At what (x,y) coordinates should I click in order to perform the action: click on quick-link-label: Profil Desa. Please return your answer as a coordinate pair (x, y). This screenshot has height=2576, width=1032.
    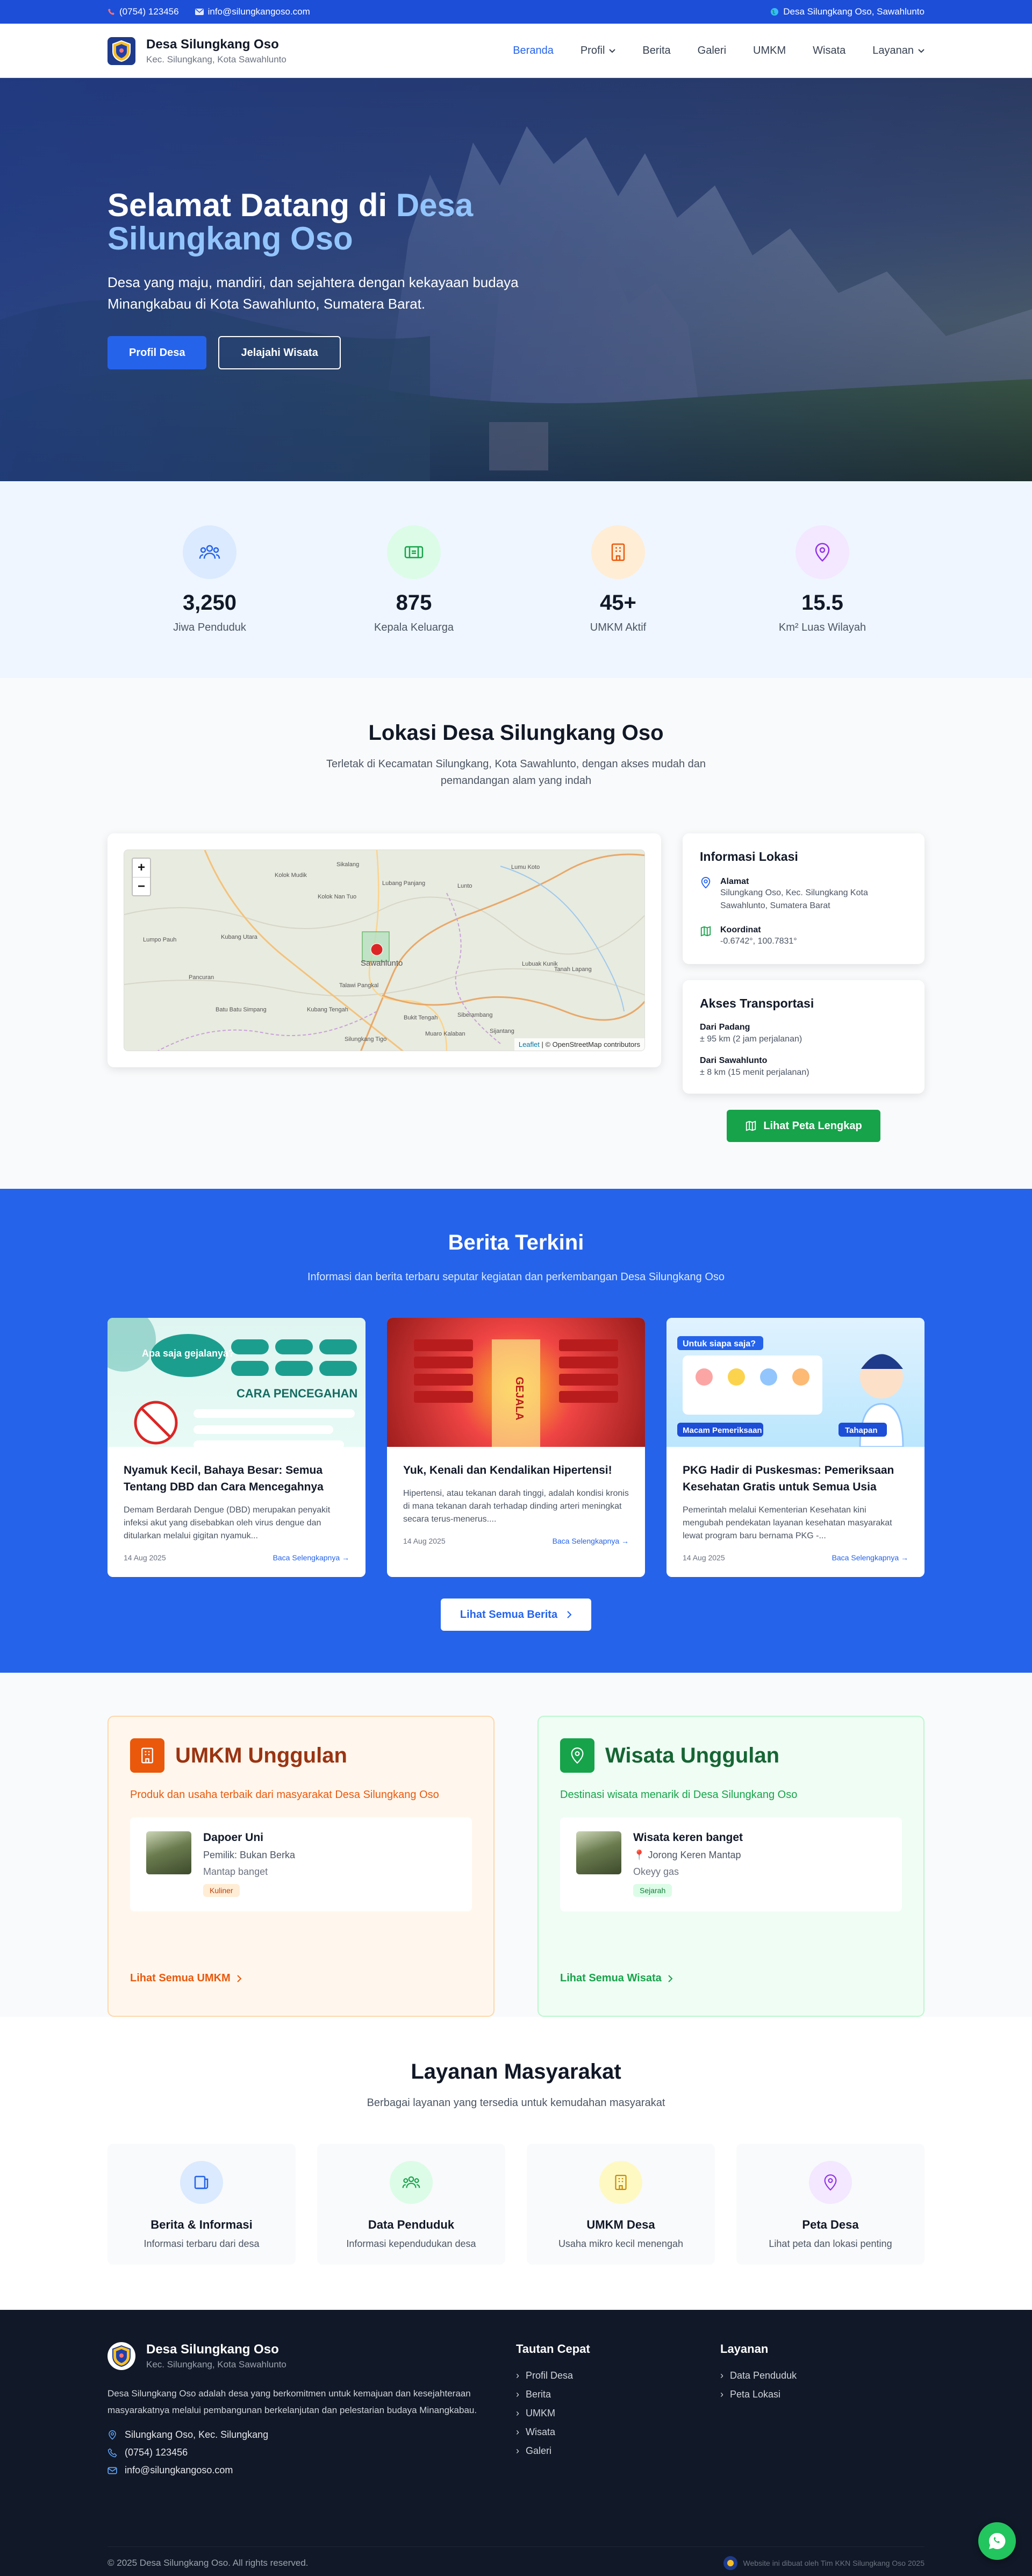
    Looking at the image, I should click on (550, 2375).